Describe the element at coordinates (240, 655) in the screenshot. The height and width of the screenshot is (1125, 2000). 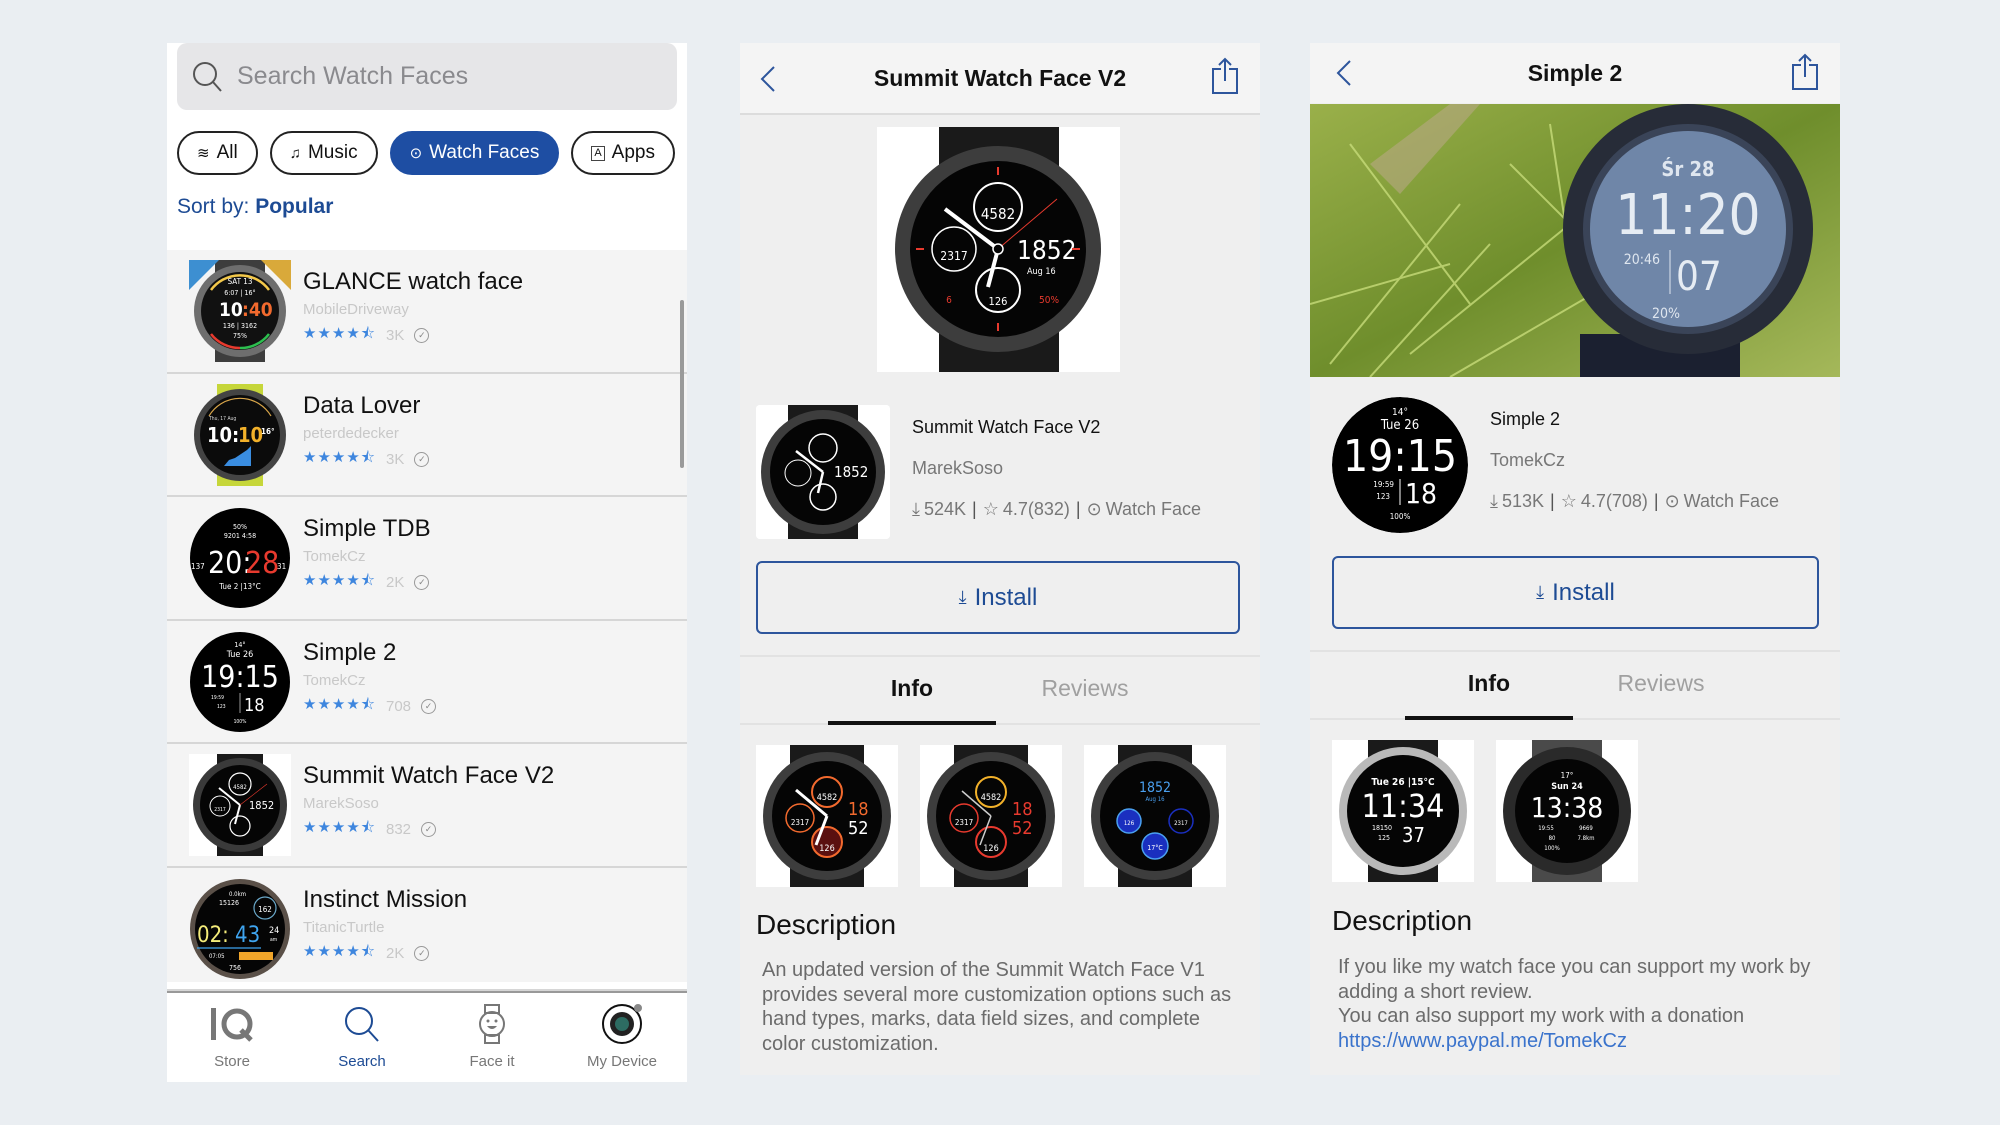
I see `thumb-text: Tue 26` at that location.